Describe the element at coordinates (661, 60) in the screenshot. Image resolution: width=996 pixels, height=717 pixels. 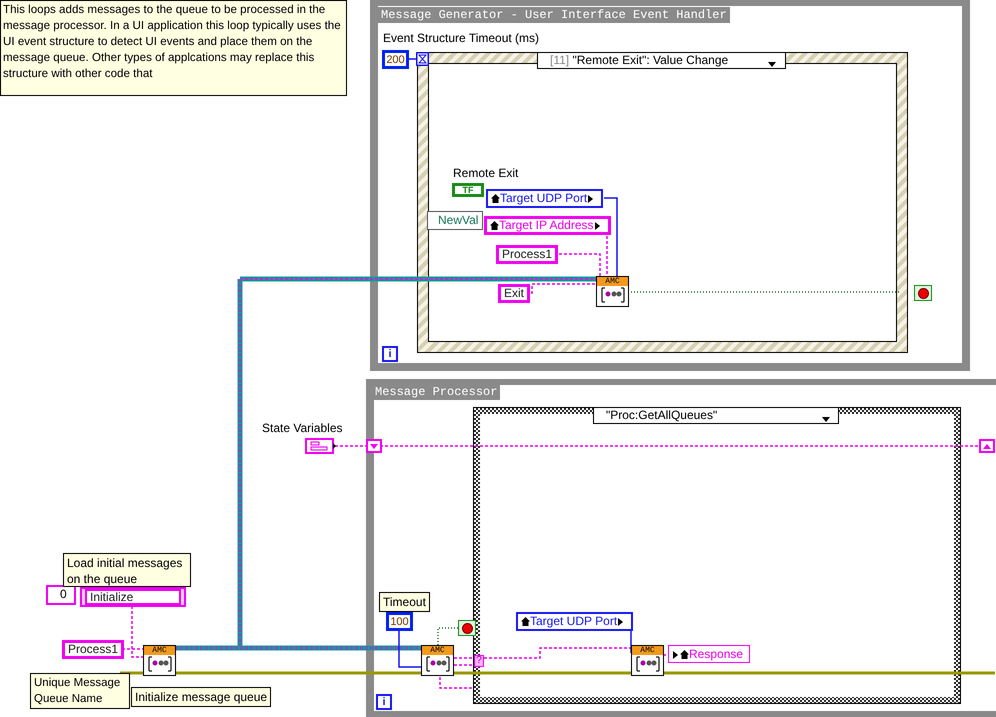
I see `event-case-selector: [11] "Remote Exit": Value Change` at that location.